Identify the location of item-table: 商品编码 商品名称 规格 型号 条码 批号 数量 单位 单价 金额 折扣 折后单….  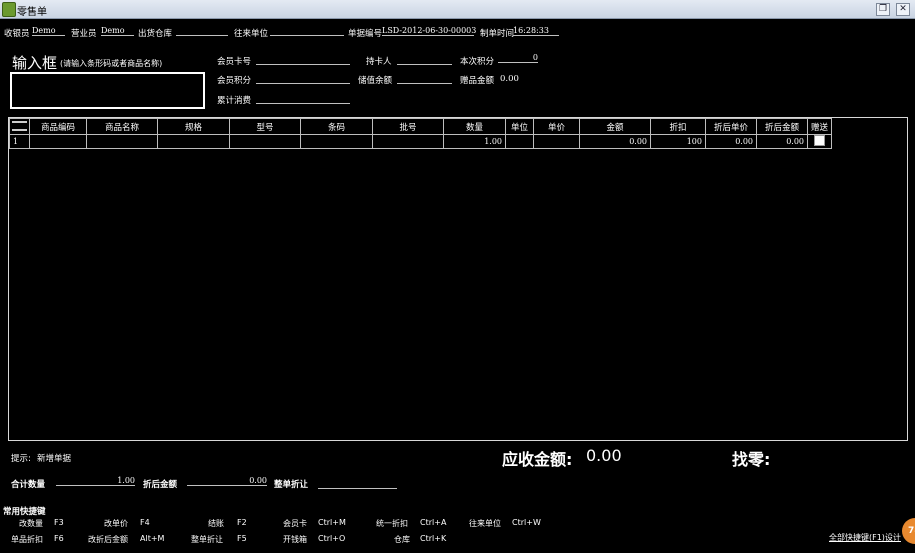
(420, 133).